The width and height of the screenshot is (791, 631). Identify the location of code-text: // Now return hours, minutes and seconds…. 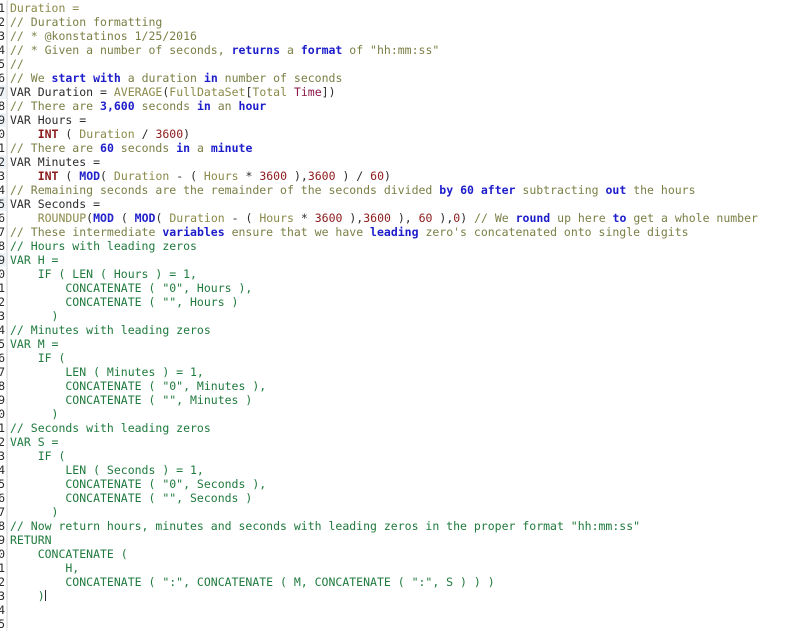
(323, 526).